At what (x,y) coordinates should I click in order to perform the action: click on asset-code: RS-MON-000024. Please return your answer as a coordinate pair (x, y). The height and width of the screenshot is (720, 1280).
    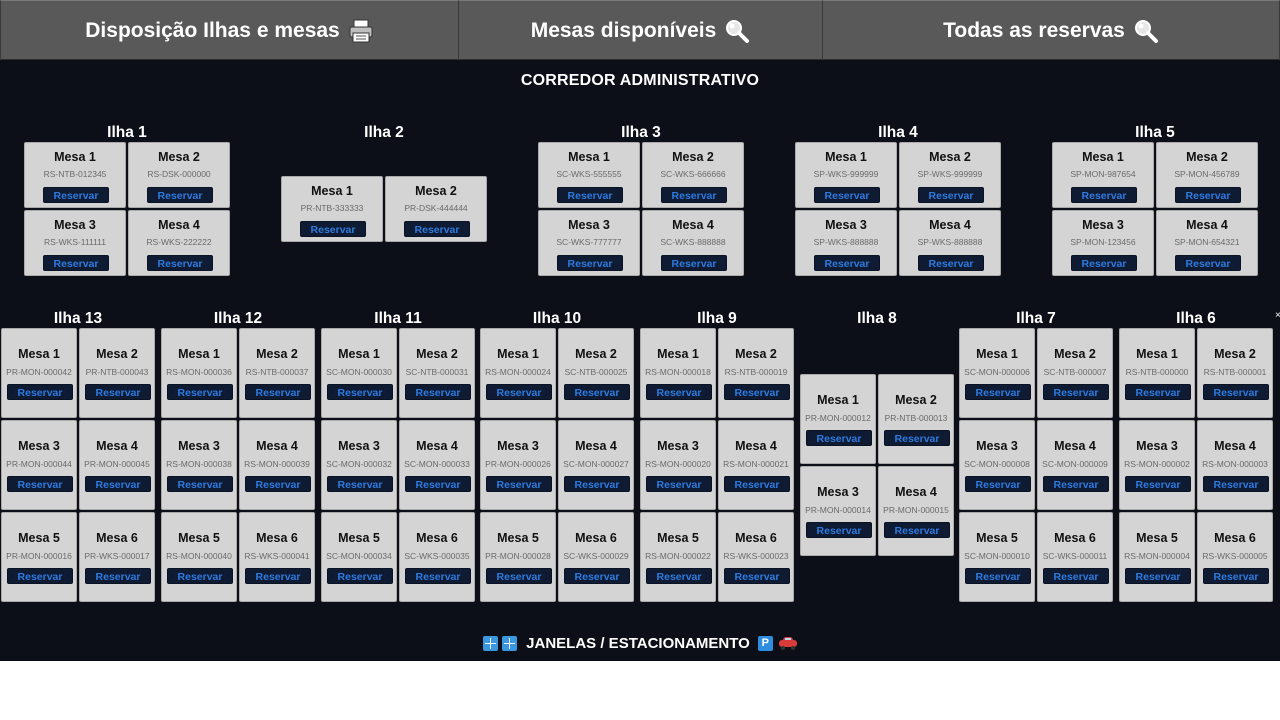
    Looking at the image, I should click on (518, 372).